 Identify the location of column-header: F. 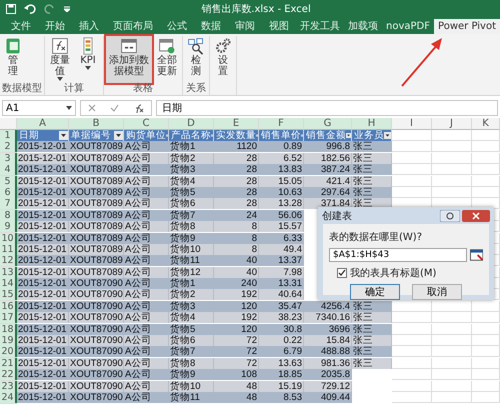
(281, 124).